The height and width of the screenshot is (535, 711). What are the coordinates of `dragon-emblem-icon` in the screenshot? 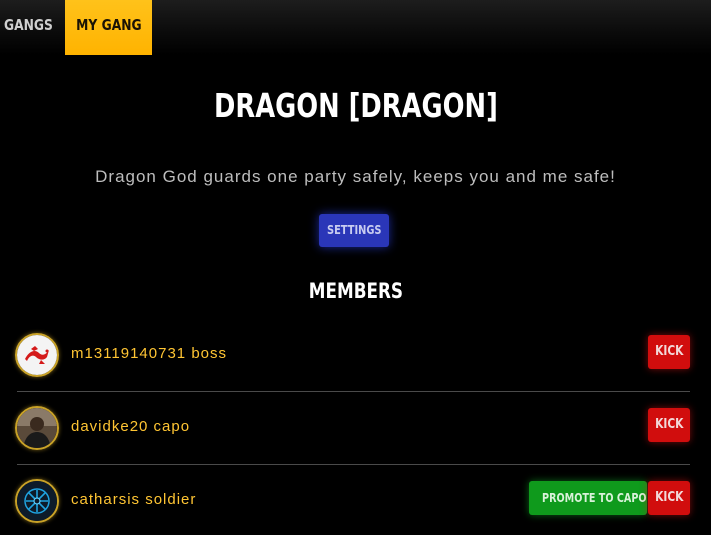 It's located at (37, 355).